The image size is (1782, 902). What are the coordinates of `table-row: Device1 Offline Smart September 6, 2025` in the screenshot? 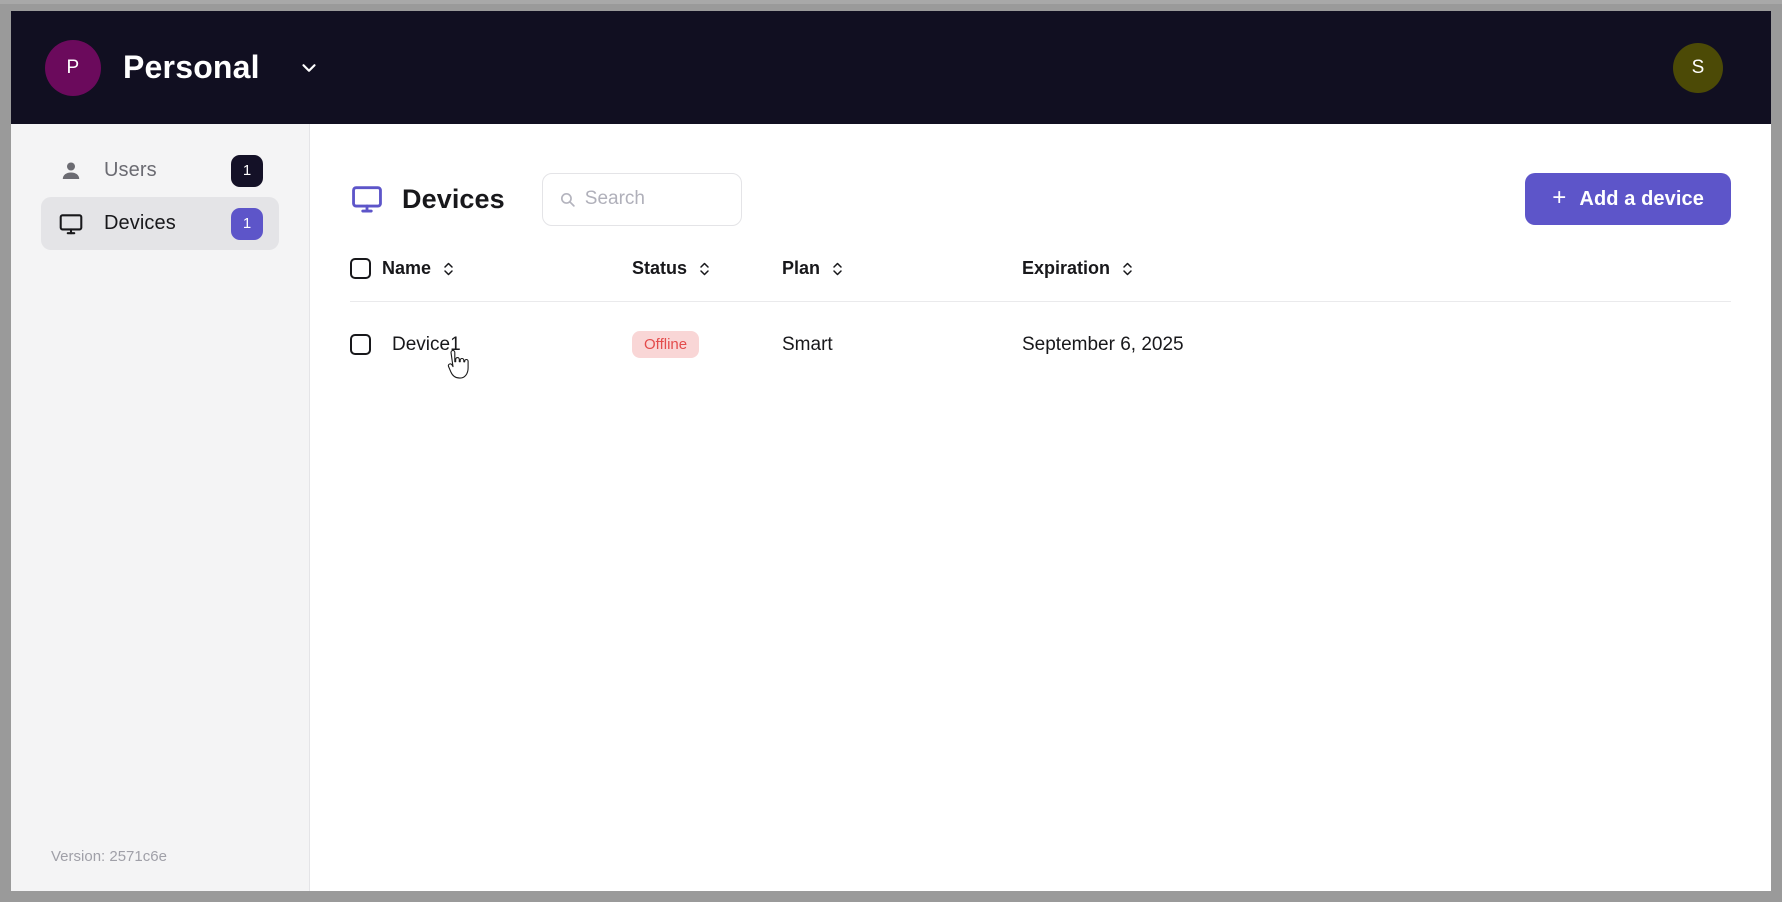 It's located at (1040, 330).